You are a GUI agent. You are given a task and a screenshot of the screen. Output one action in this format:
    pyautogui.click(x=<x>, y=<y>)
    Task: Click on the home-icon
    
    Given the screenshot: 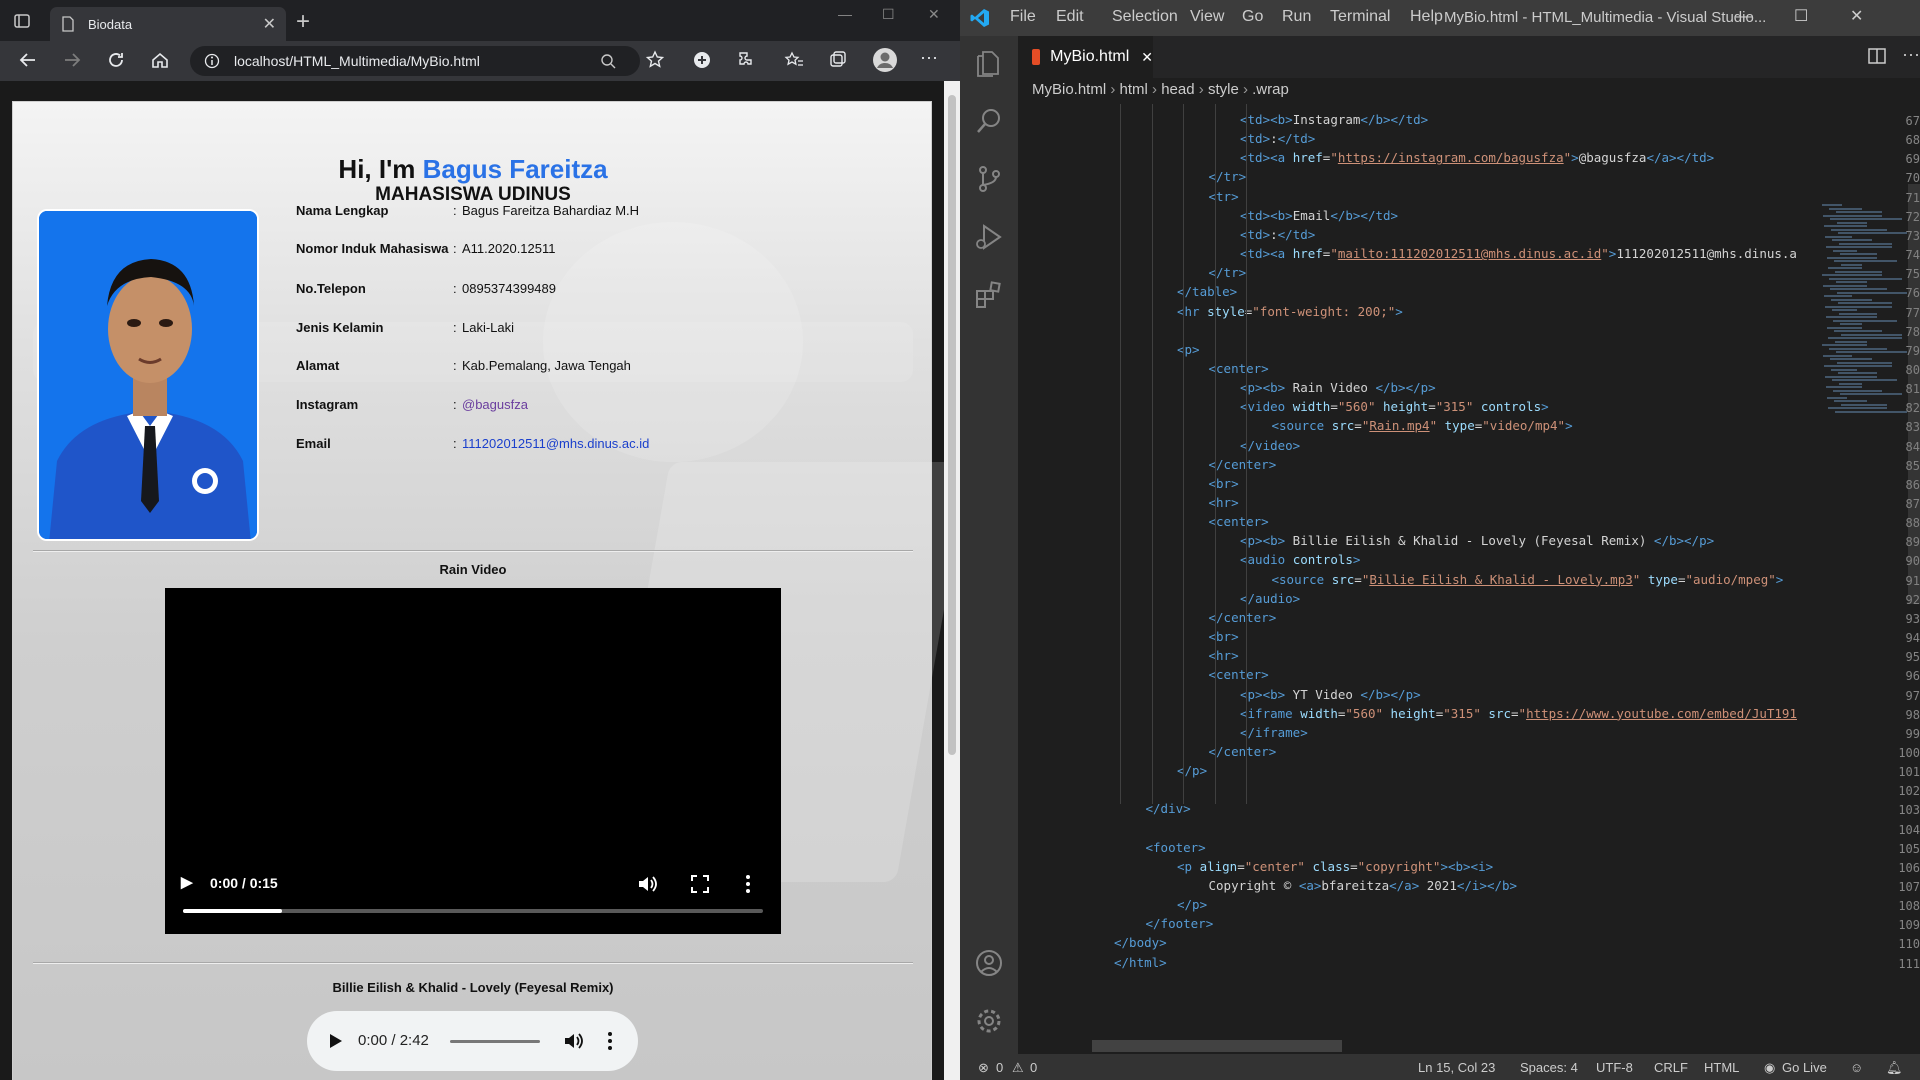 What is the action you would take?
    pyautogui.click(x=160, y=60)
    